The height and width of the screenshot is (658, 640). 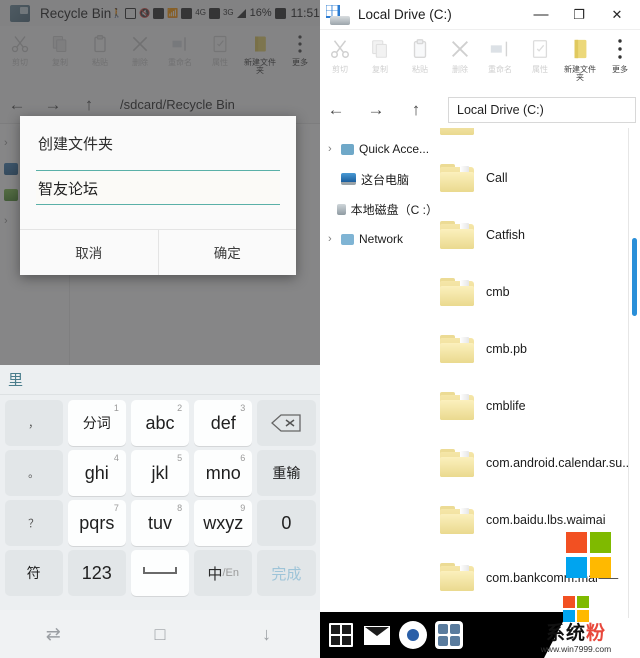 What do you see at coordinates (223, 473) in the screenshot?
I see `key-mno: 6 mno` at bounding box center [223, 473].